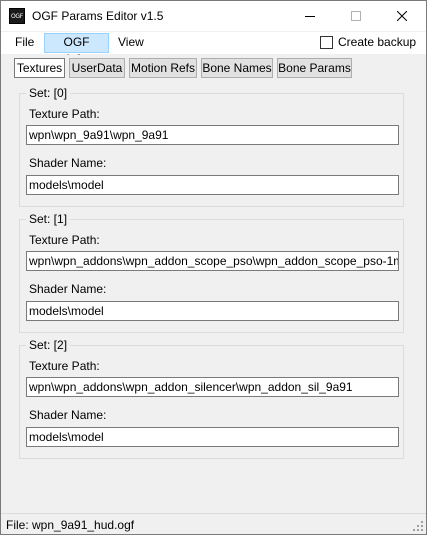 The height and width of the screenshot is (535, 427). Describe the element at coordinates (131, 43) in the screenshot. I see `menu-view: View` at that location.